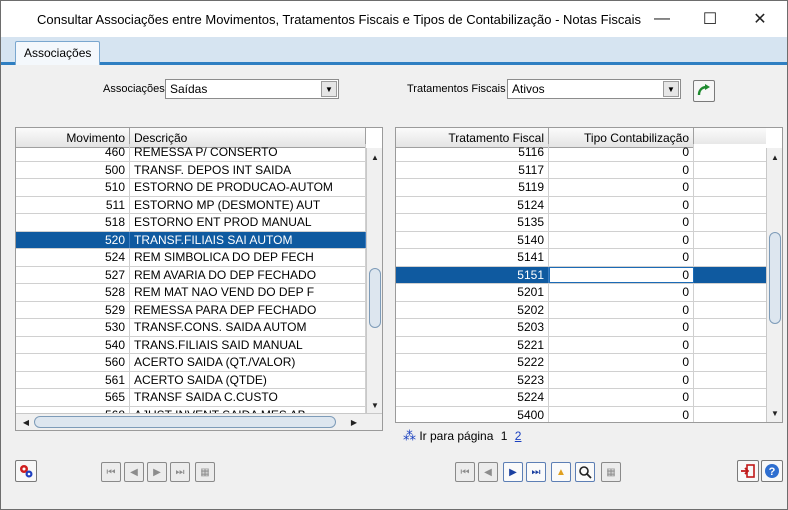 The image size is (788, 510). I want to click on movimentos-vscroll: ▲ ▼, so click(374, 281).